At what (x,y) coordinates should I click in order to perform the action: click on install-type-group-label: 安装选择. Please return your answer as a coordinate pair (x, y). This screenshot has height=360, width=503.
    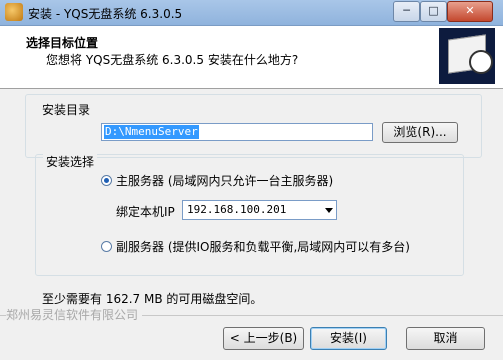
    Looking at the image, I should click on (70, 161).